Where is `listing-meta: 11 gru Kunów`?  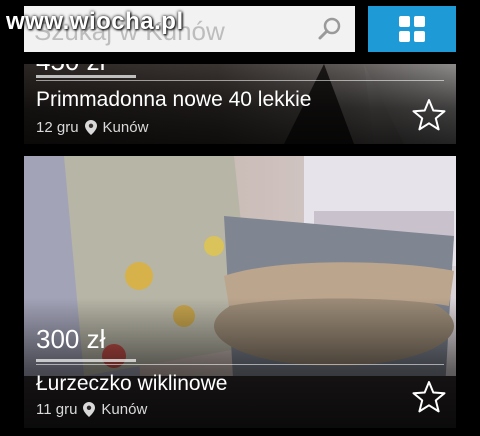
listing-meta: 11 gru Kunów is located at coordinates (91, 409).